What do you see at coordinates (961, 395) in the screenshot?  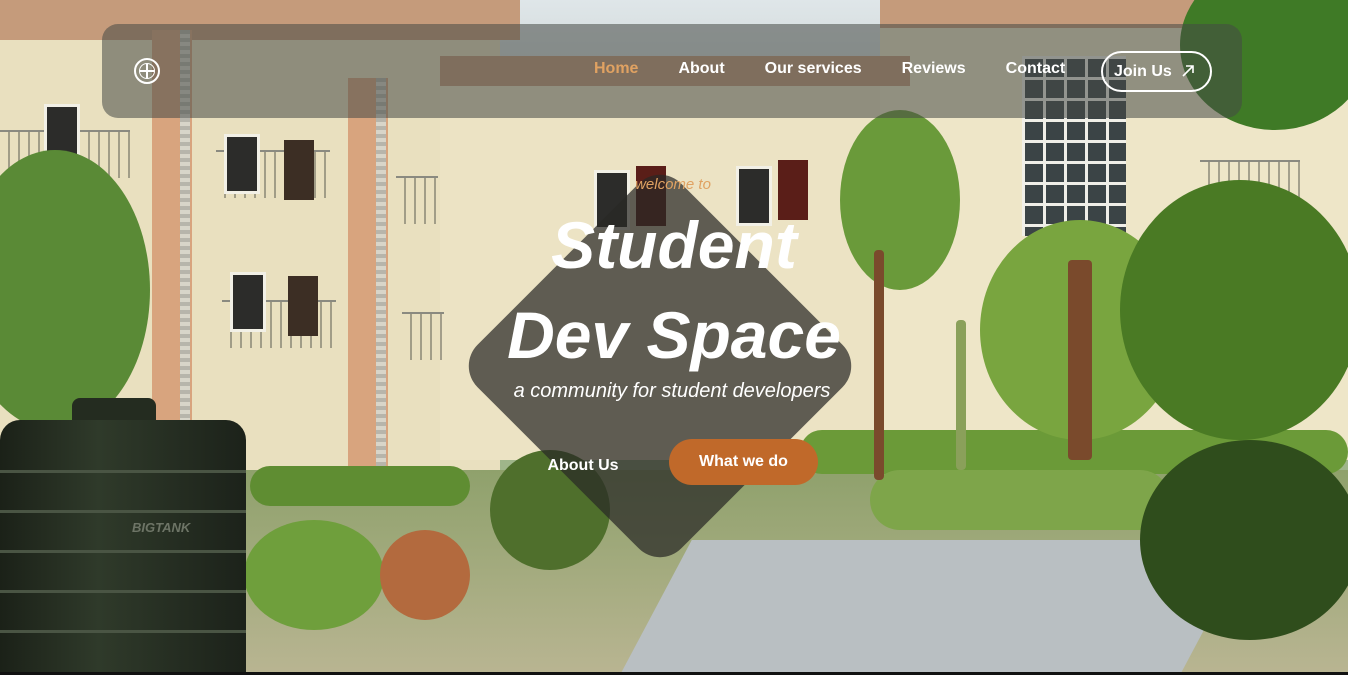 I see `palm-trunk` at bounding box center [961, 395].